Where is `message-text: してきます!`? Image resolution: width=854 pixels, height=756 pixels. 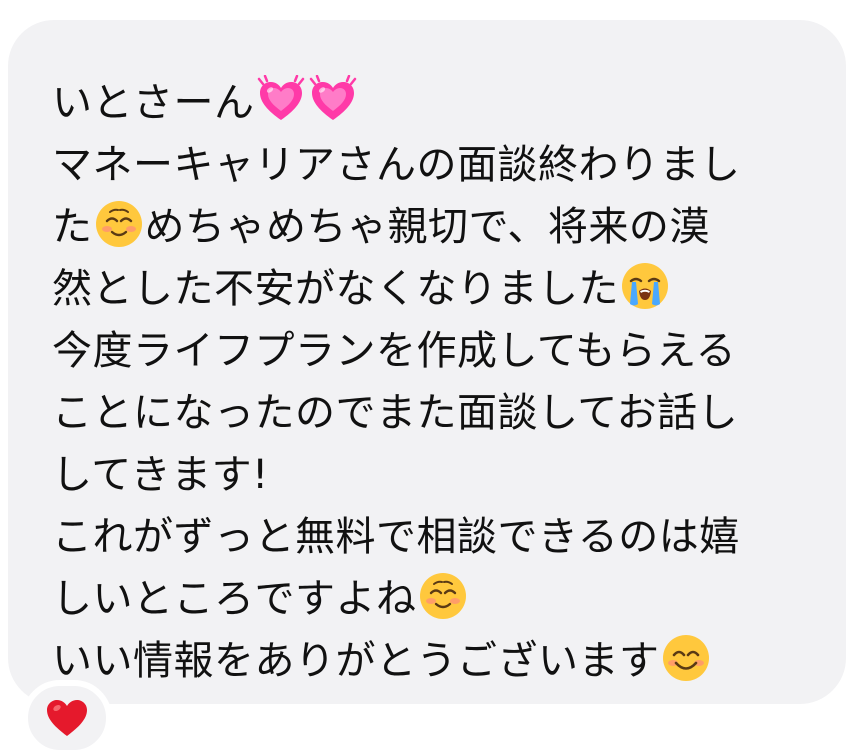
message-text: してきます! is located at coordinates (160, 475).